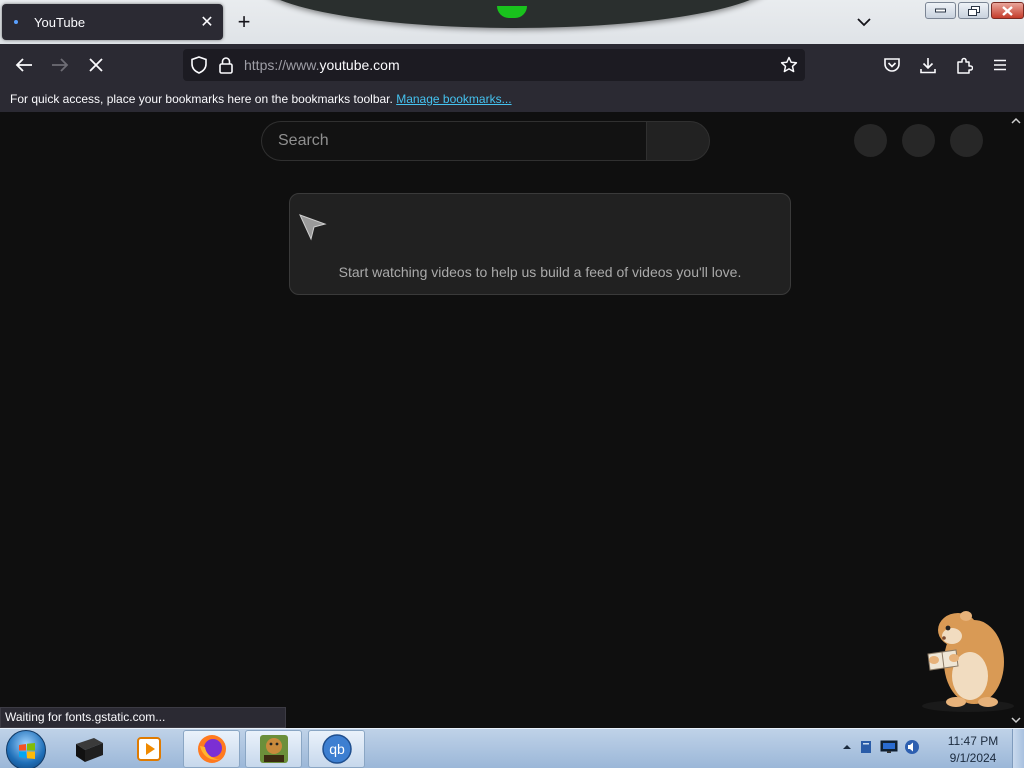 The image size is (1024, 768). I want to click on restore-icon, so click(973, 10).